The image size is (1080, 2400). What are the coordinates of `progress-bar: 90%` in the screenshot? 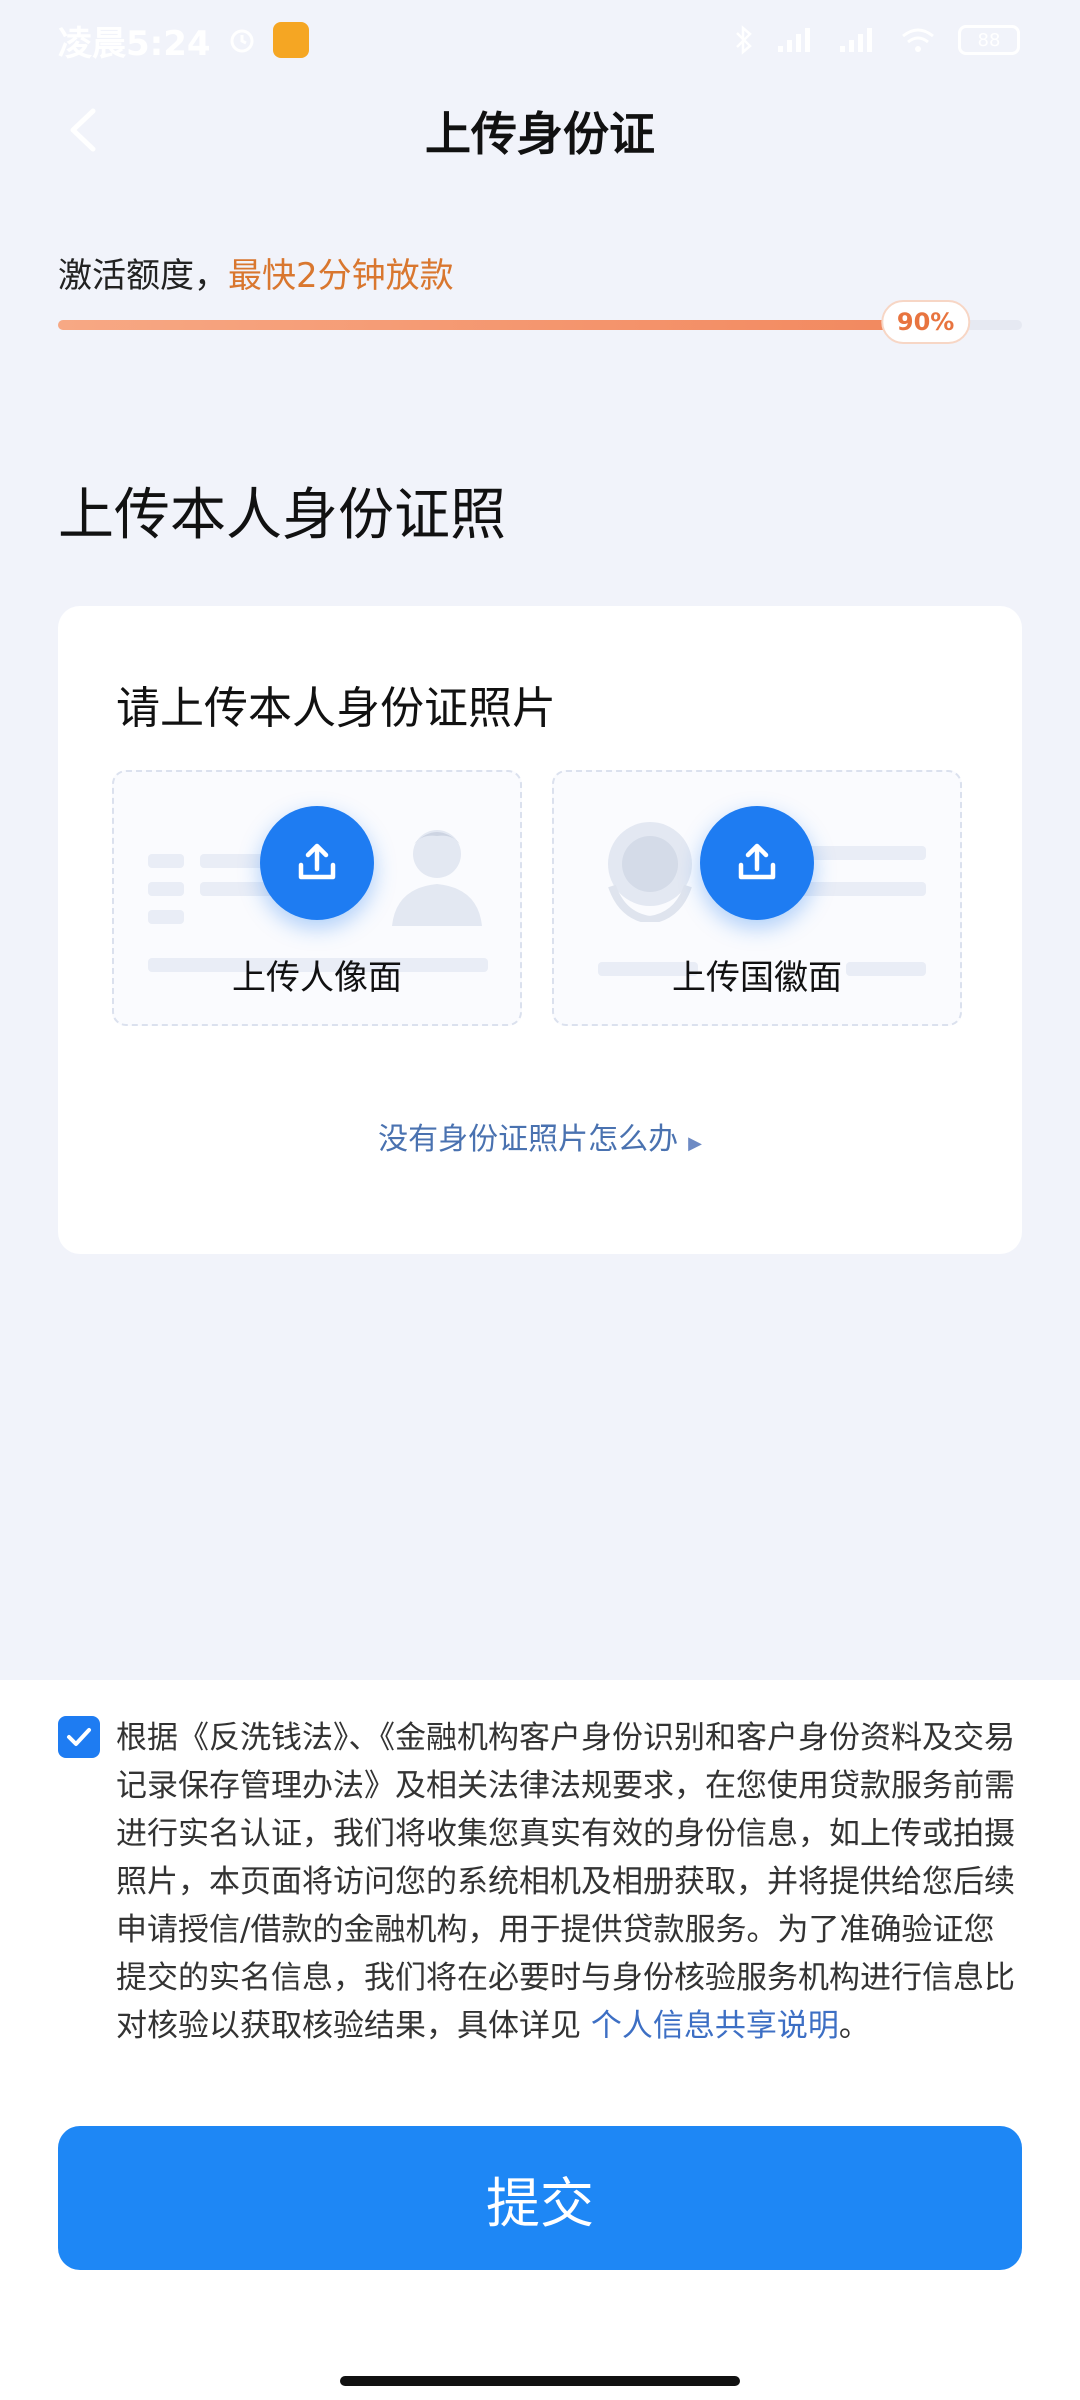 It's located at (540, 322).